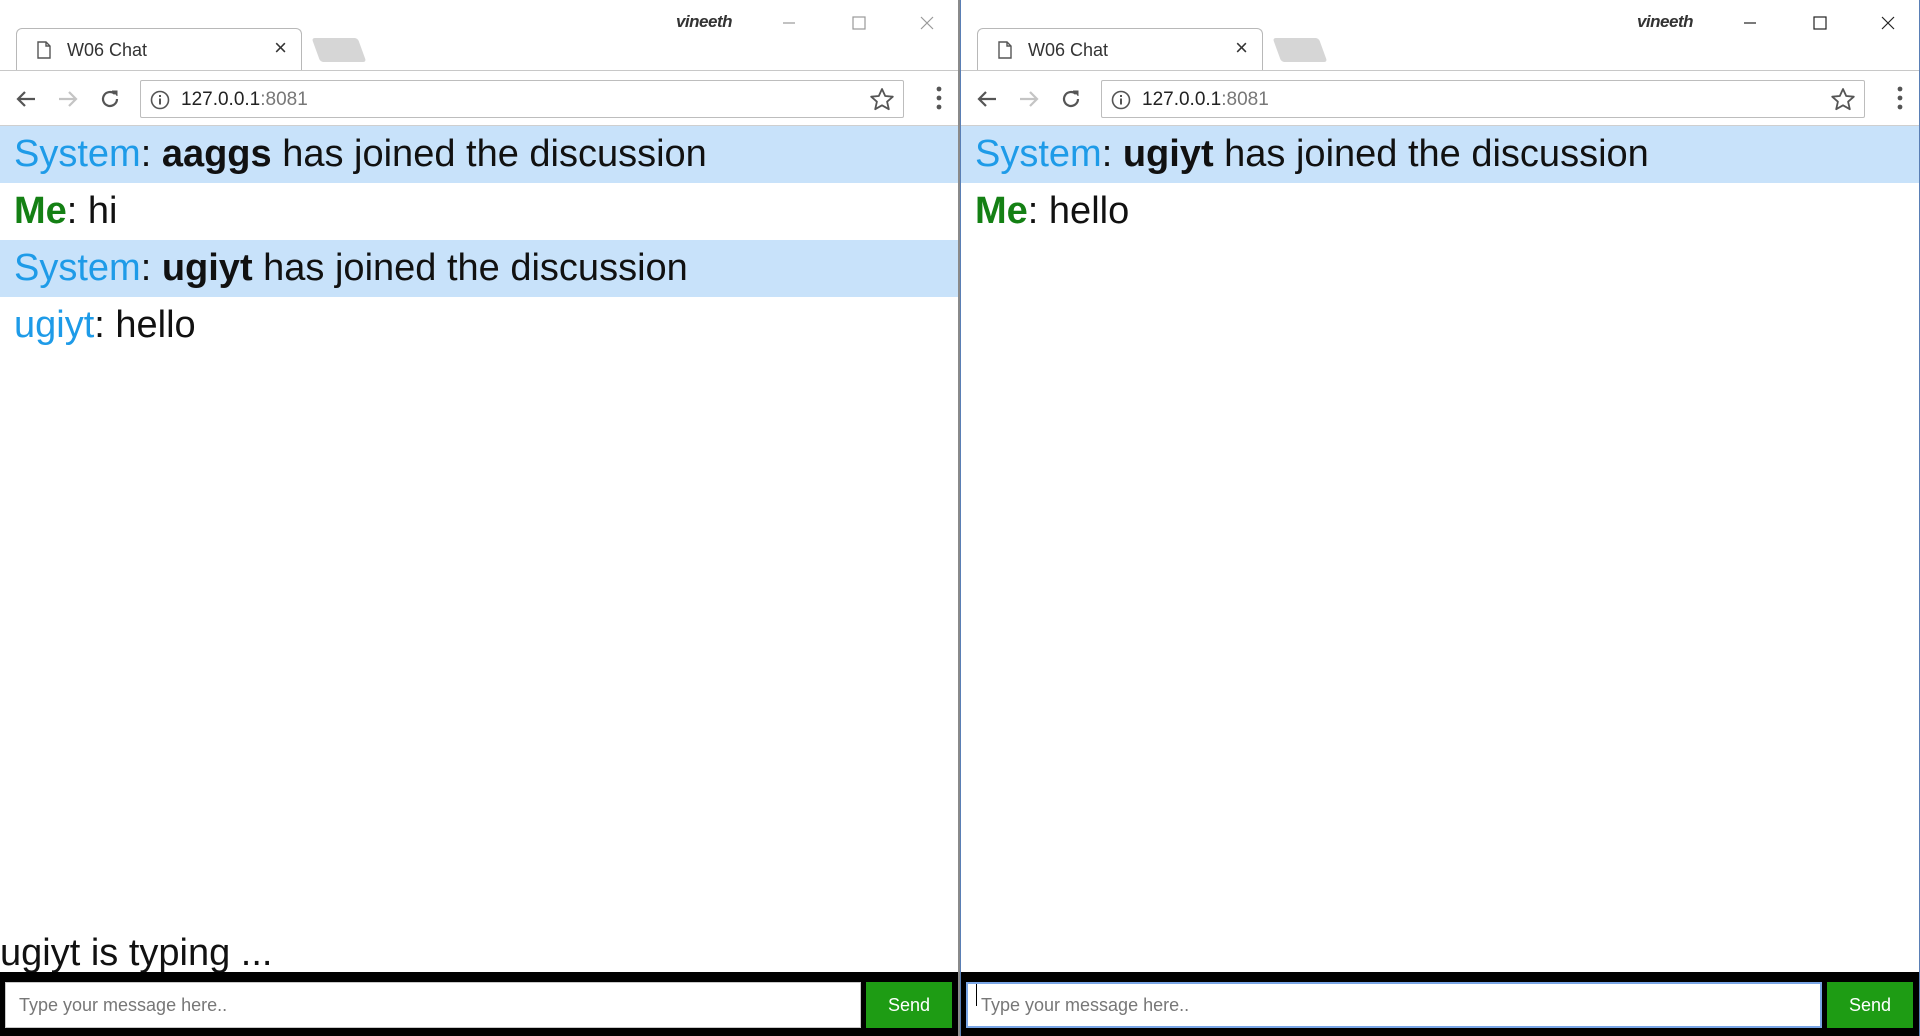  Describe the element at coordinates (66, 211) in the screenshot. I see `chat-message-me: Me: hi` at that location.